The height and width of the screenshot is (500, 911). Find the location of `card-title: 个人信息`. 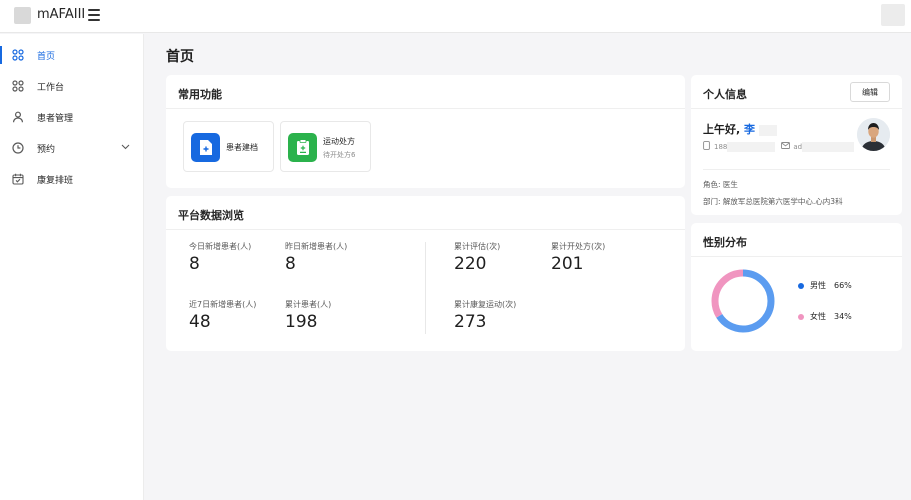

card-title: 个人信息 is located at coordinates (725, 94).